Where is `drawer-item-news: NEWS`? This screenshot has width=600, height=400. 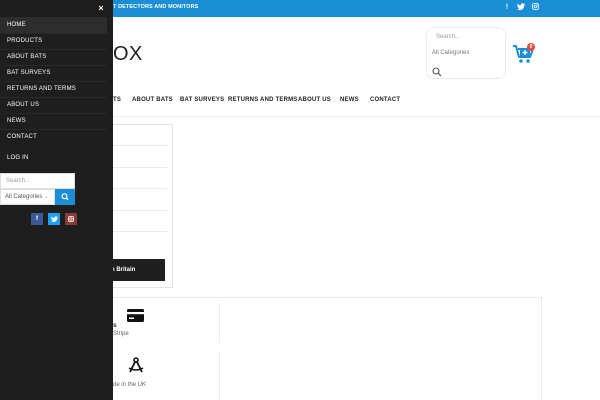 drawer-item-news: NEWS is located at coordinates (53, 121).